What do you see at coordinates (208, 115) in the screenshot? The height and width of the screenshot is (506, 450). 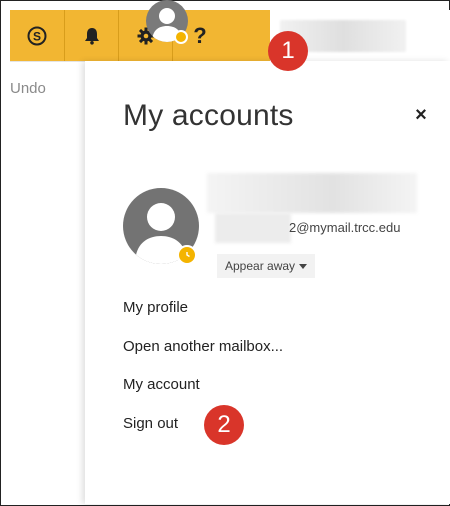 I see `panel-title: My accounts` at bounding box center [208, 115].